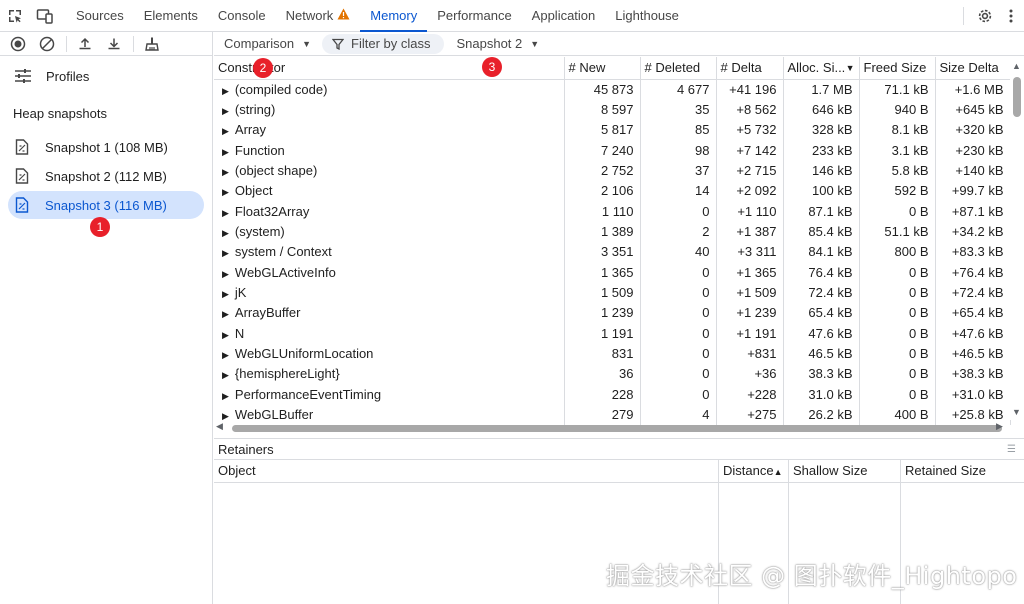 This screenshot has height=604, width=1024. I want to click on view-mode-select: Comparison ▼, so click(262, 43).